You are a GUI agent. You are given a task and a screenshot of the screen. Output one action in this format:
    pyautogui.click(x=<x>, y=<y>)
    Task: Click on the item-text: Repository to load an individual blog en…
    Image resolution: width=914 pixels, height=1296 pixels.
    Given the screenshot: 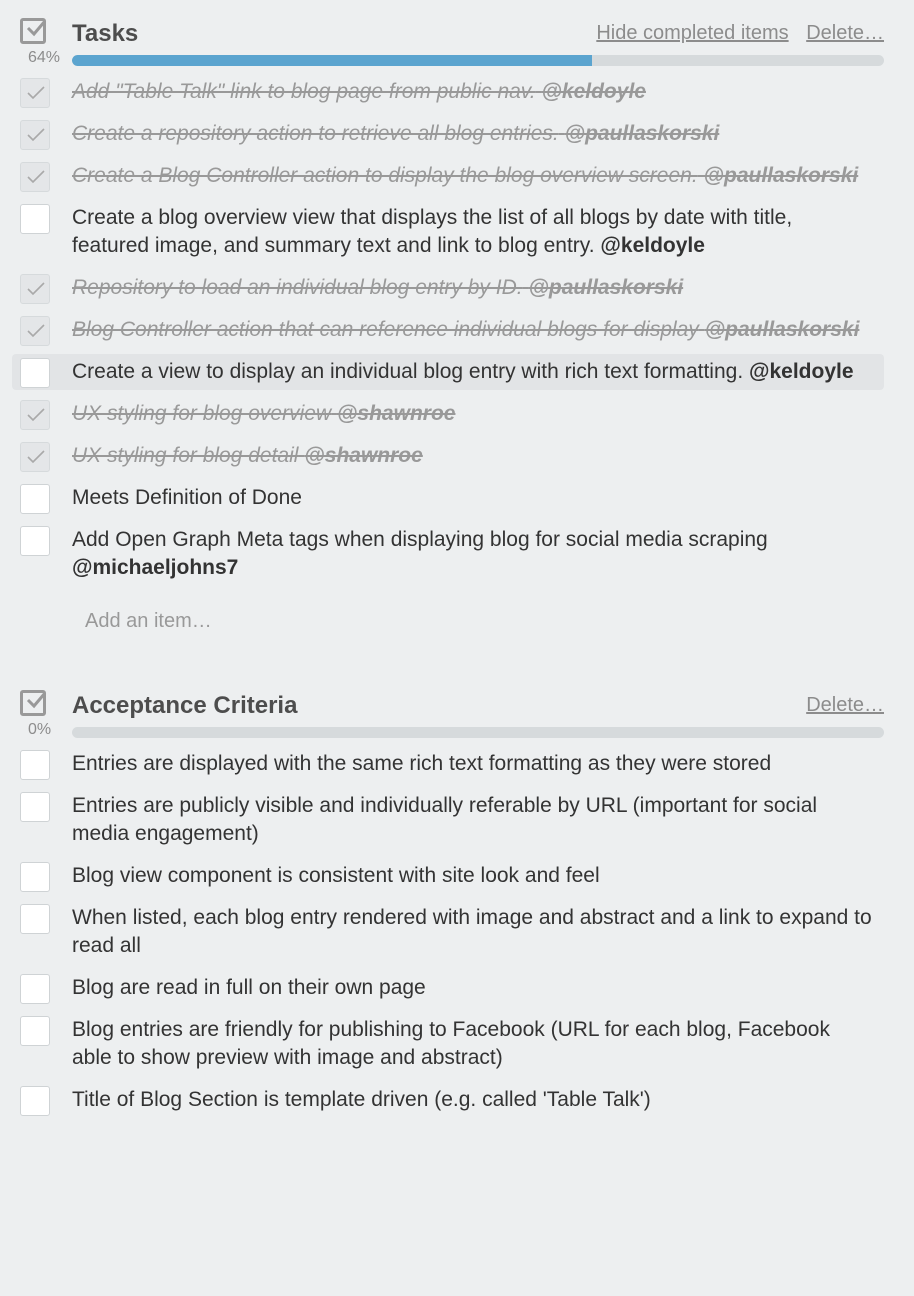 What is the action you would take?
    pyautogui.click(x=297, y=287)
    